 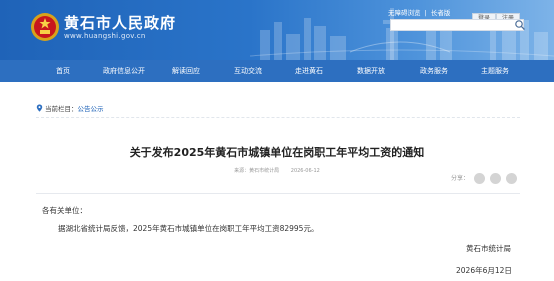 I want to click on top-links: 无障碍浏览 | 长者版, so click(x=420, y=12).